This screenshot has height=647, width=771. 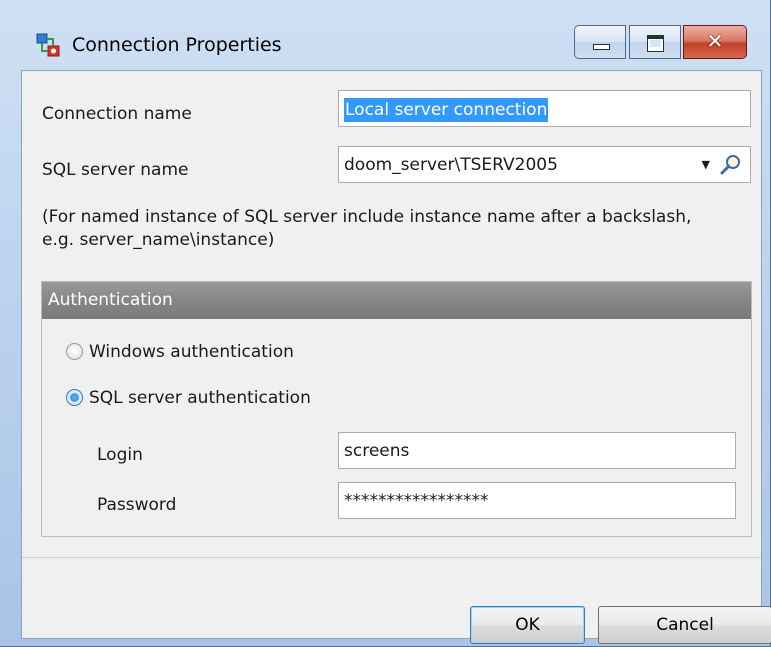 What do you see at coordinates (600, 42) in the screenshot?
I see `minimize-button` at bounding box center [600, 42].